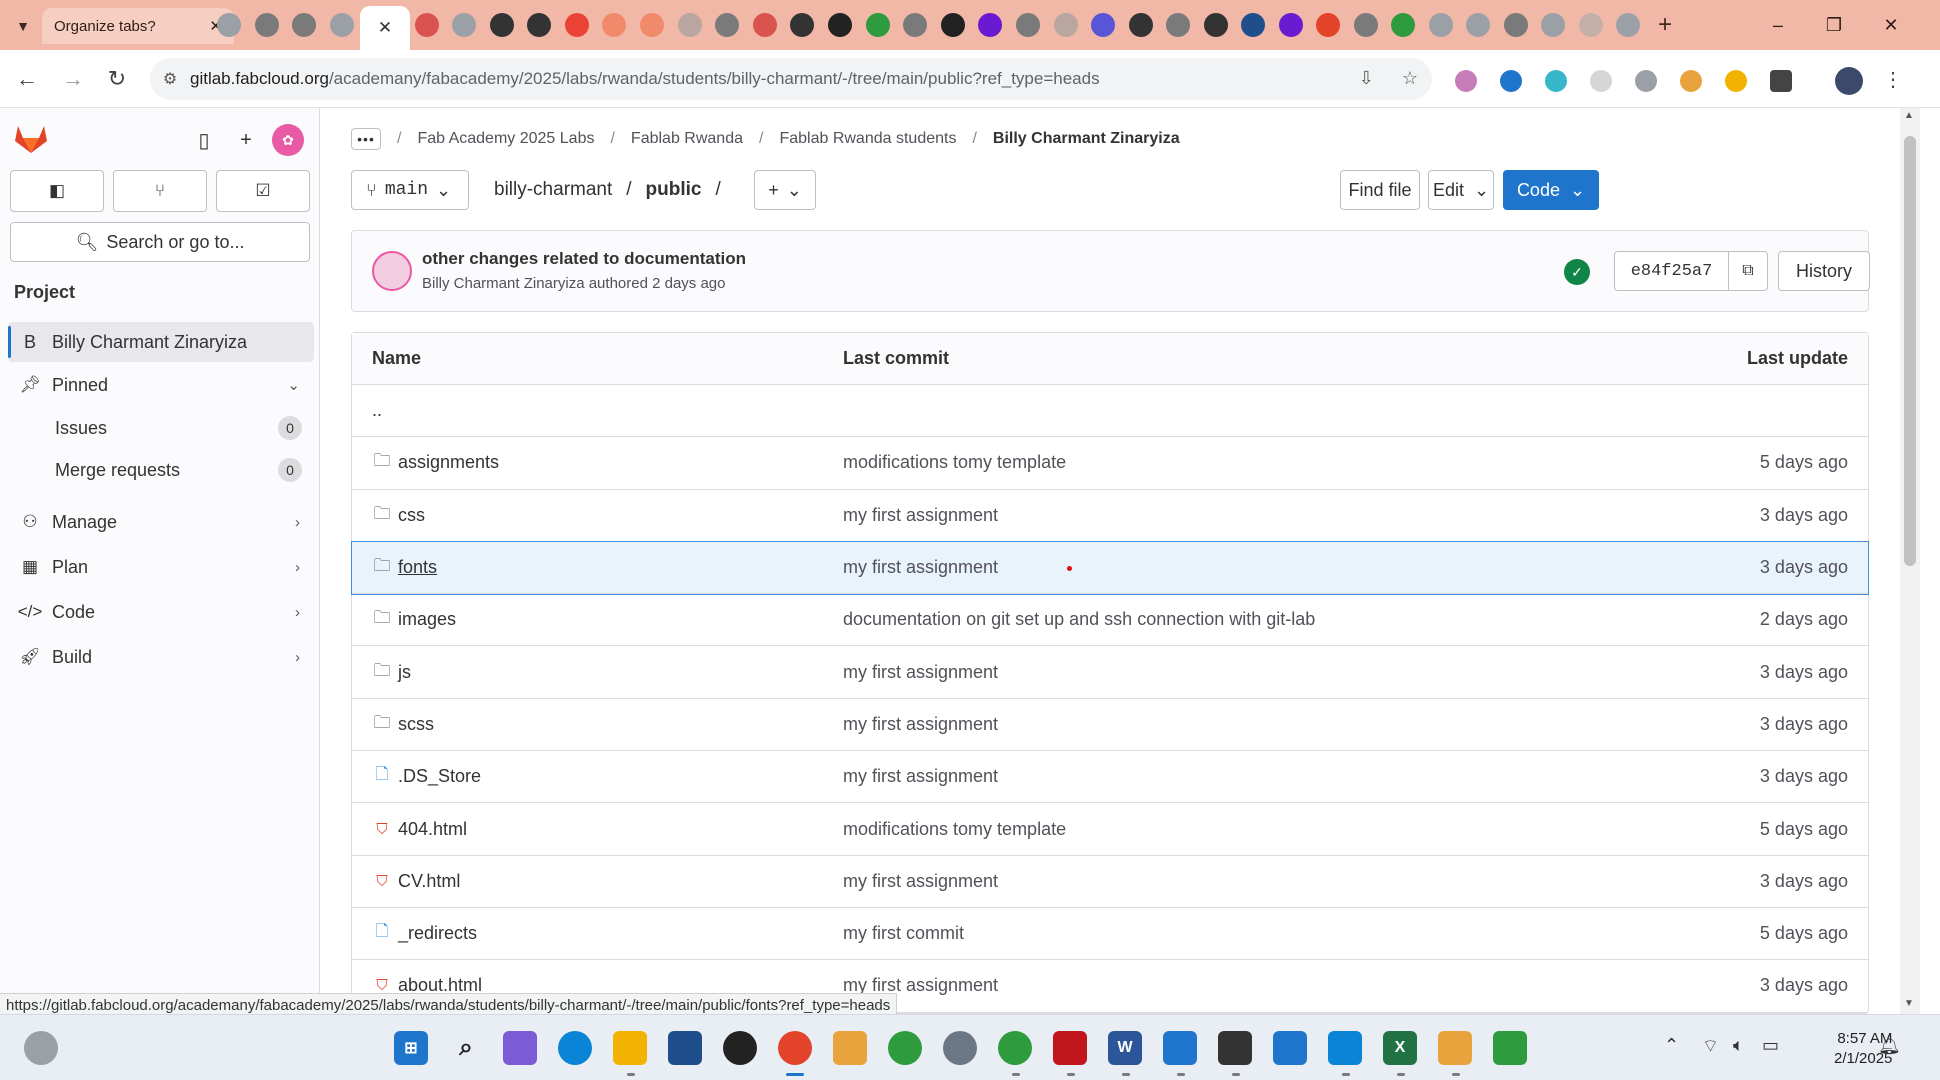 The image size is (1940, 1080). Describe the element at coordinates (785, 190) in the screenshot. I see `add-to-tree-button: + ⌄` at that location.